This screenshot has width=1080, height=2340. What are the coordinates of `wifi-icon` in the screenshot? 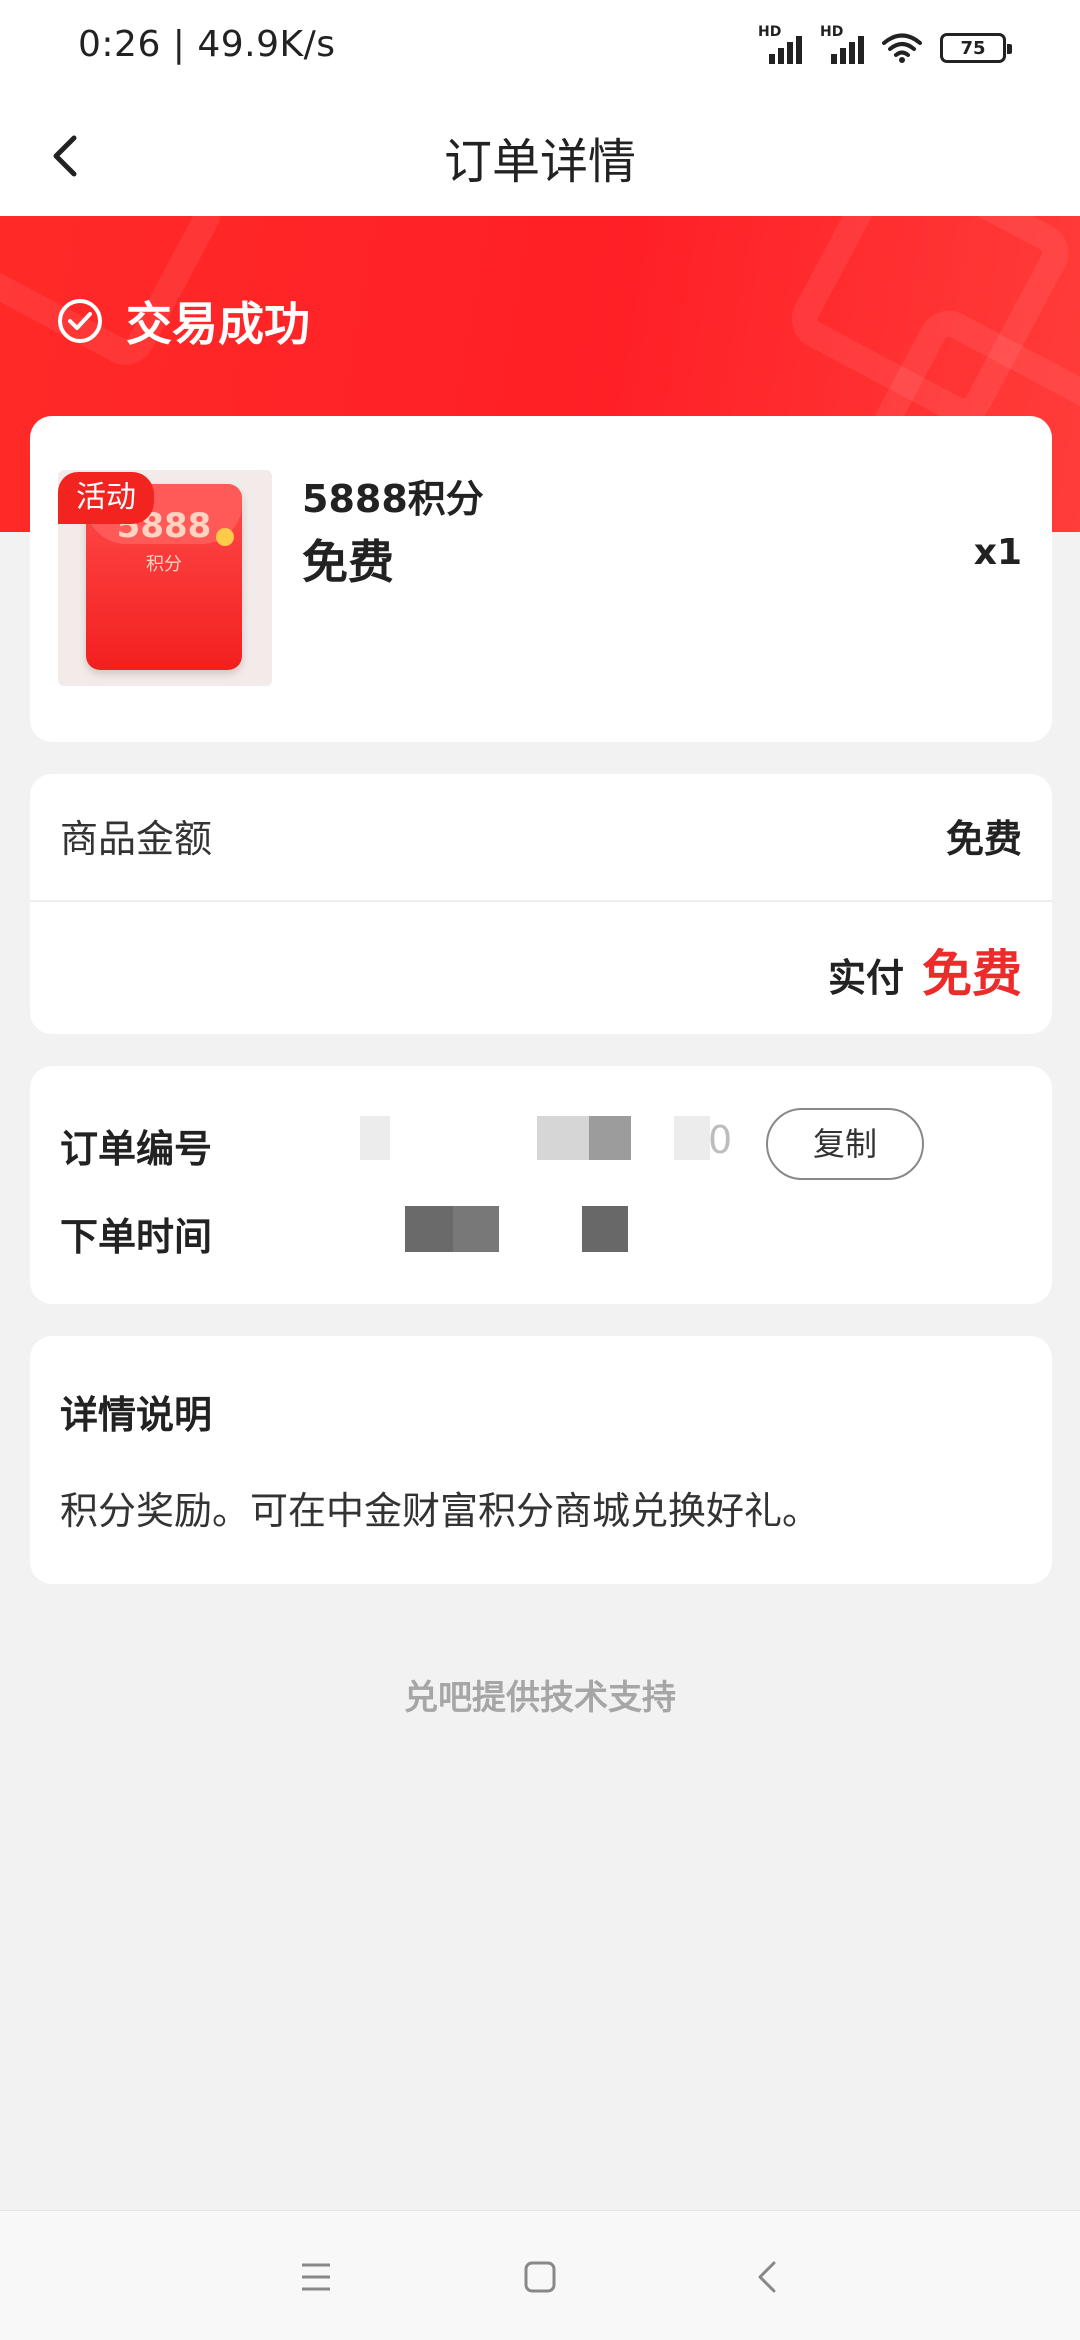 It's located at (902, 48).